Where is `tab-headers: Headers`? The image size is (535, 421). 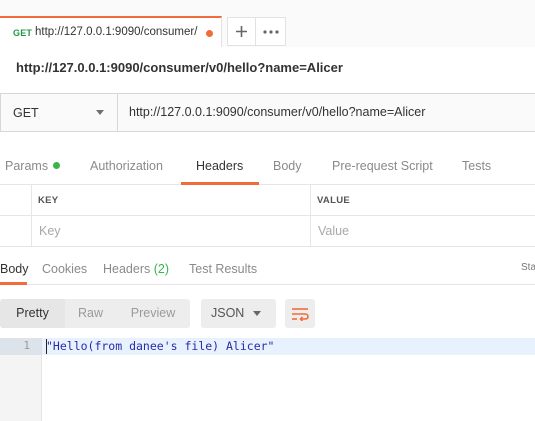
tab-headers: Headers is located at coordinates (219, 166).